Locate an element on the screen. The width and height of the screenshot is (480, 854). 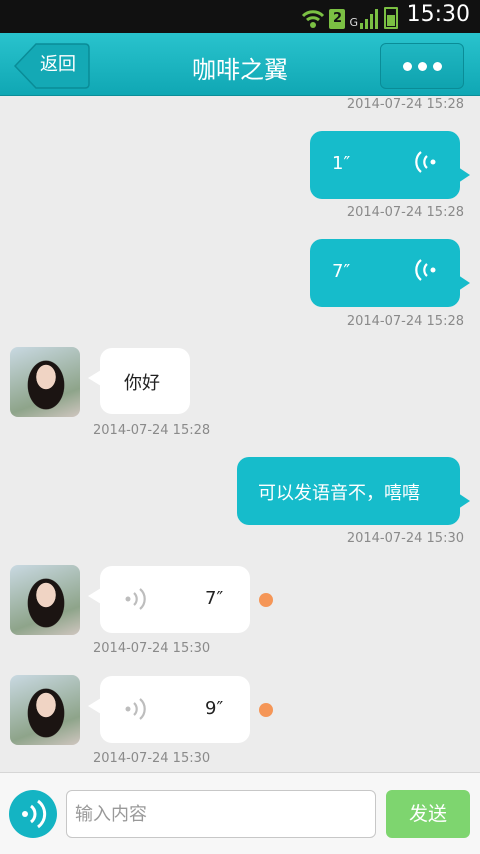
network-type: G is located at coordinates (353, 22).